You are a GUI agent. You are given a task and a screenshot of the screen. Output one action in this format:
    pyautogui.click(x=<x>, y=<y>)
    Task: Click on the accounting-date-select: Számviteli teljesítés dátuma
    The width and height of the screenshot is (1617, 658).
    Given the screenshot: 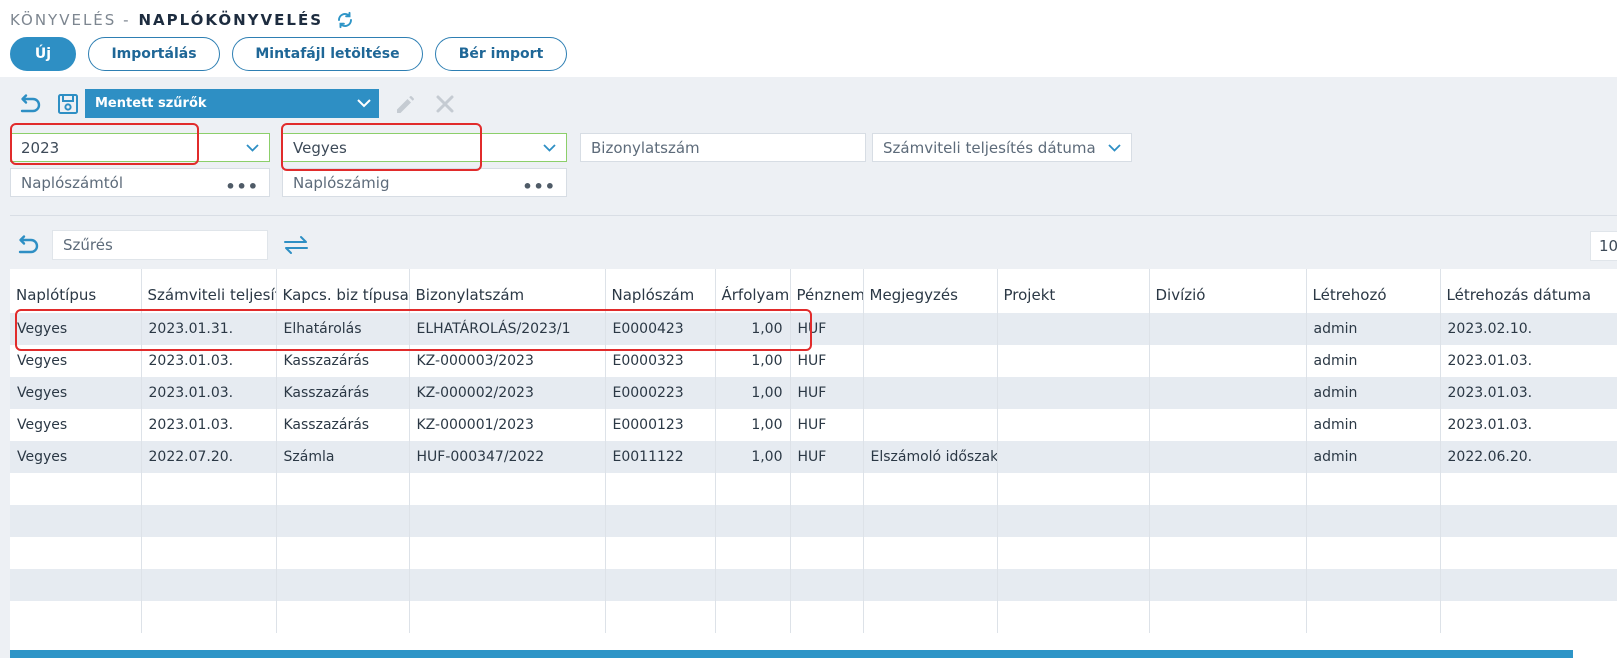 What is the action you would take?
    pyautogui.click(x=1002, y=147)
    